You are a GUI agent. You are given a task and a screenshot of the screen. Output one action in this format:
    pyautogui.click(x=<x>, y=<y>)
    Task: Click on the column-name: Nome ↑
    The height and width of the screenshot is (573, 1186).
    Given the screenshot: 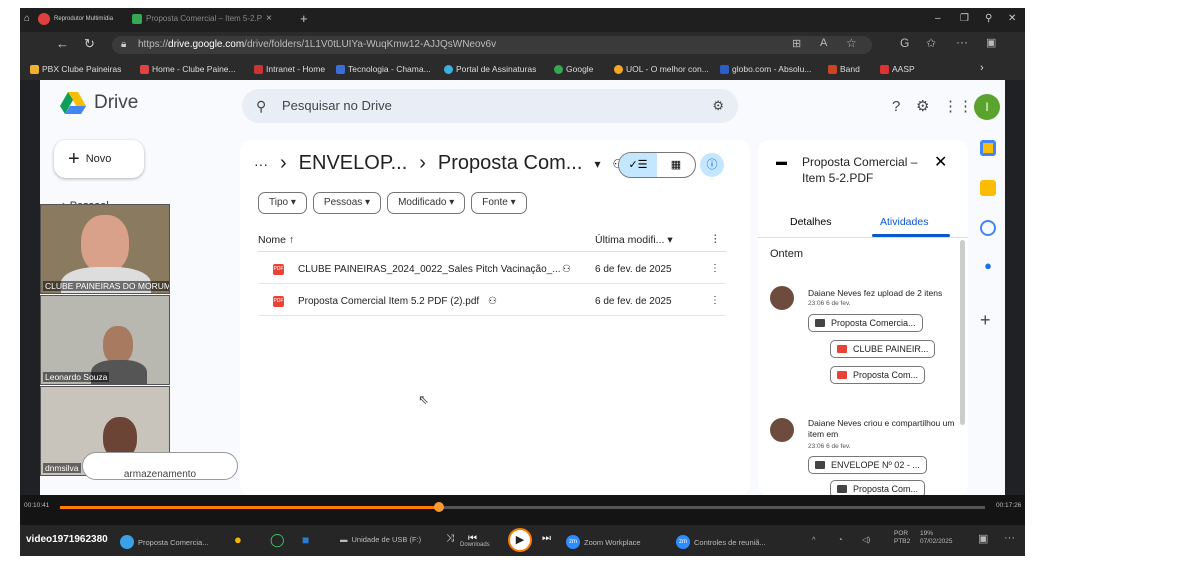 What is the action you would take?
    pyautogui.click(x=276, y=240)
    